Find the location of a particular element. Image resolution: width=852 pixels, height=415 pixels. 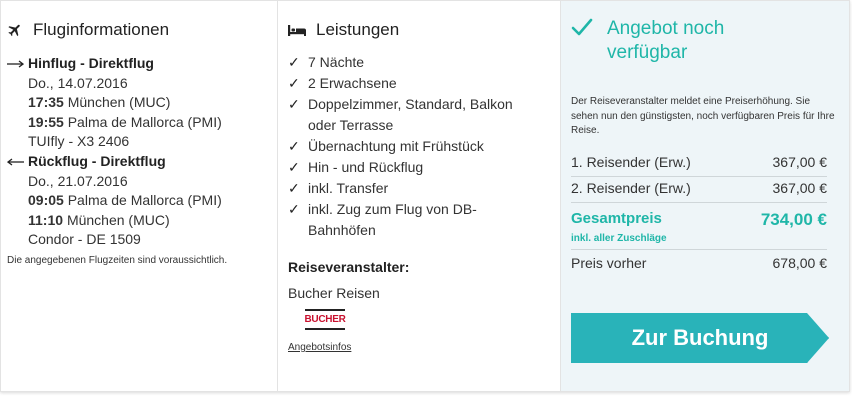

outbound-header: Hinflug - Direktflug is located at coordinates (114, 64).